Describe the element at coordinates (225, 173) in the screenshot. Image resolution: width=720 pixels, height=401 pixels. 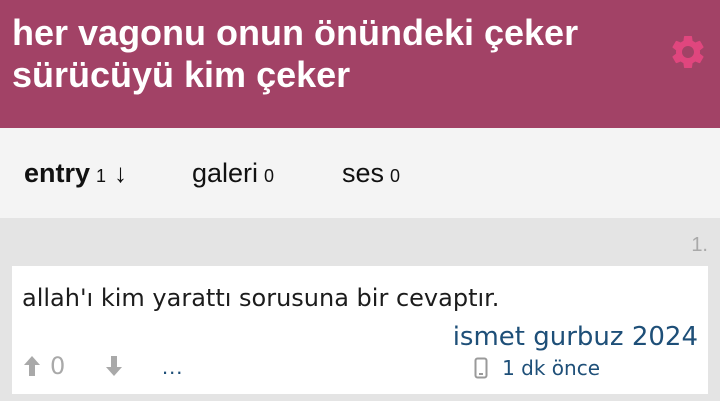
I see `tab-galeri-label: galeri` at that location.